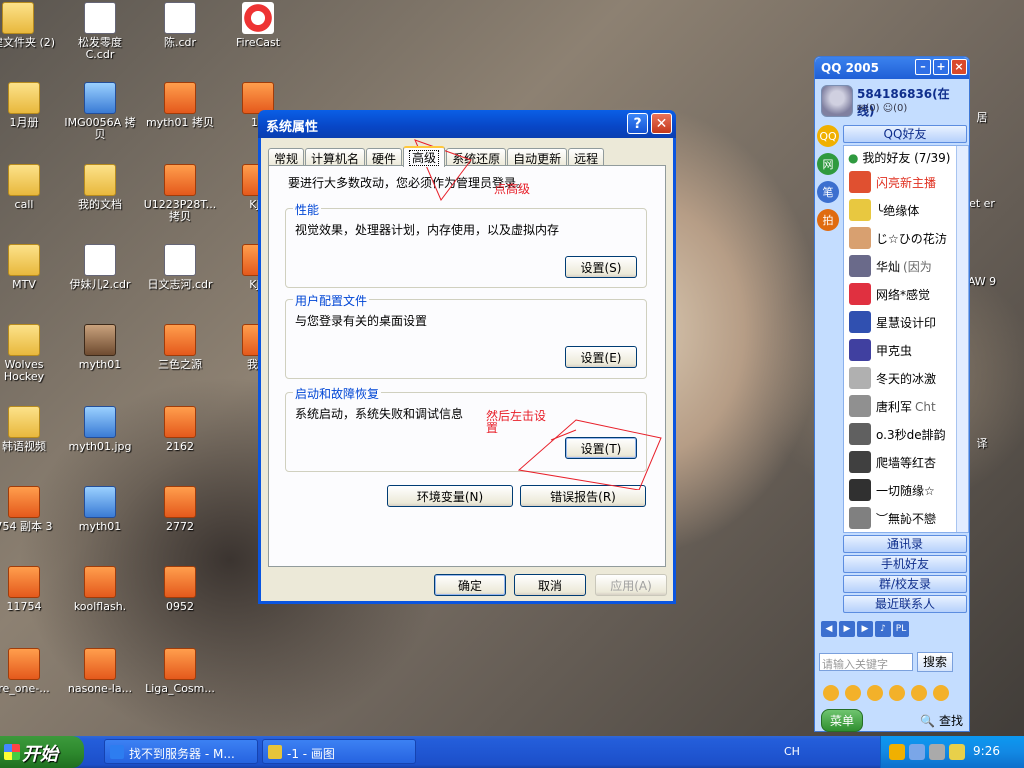 This screenshot has height=768, width=1024. Describe the element at coordinates (905, 584) in the screenshot. I see `qq-tab-groups: 群/校友录` at that location.